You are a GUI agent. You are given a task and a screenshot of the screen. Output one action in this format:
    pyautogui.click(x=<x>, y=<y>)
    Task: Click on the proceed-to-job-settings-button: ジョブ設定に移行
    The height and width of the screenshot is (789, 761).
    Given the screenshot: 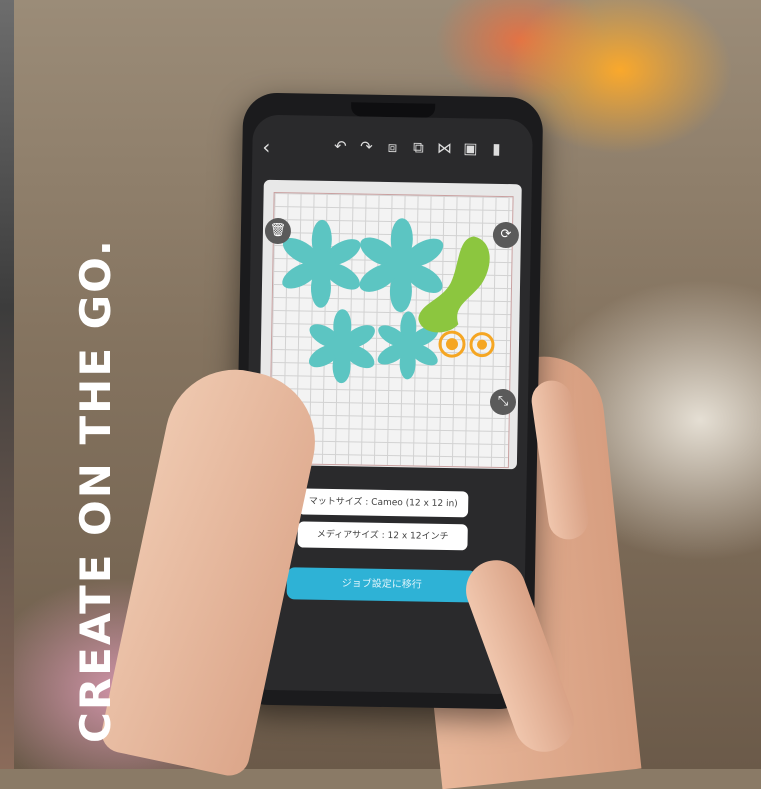 What is the action you would take?
    pyautogui.click(x=382, y=585)
    